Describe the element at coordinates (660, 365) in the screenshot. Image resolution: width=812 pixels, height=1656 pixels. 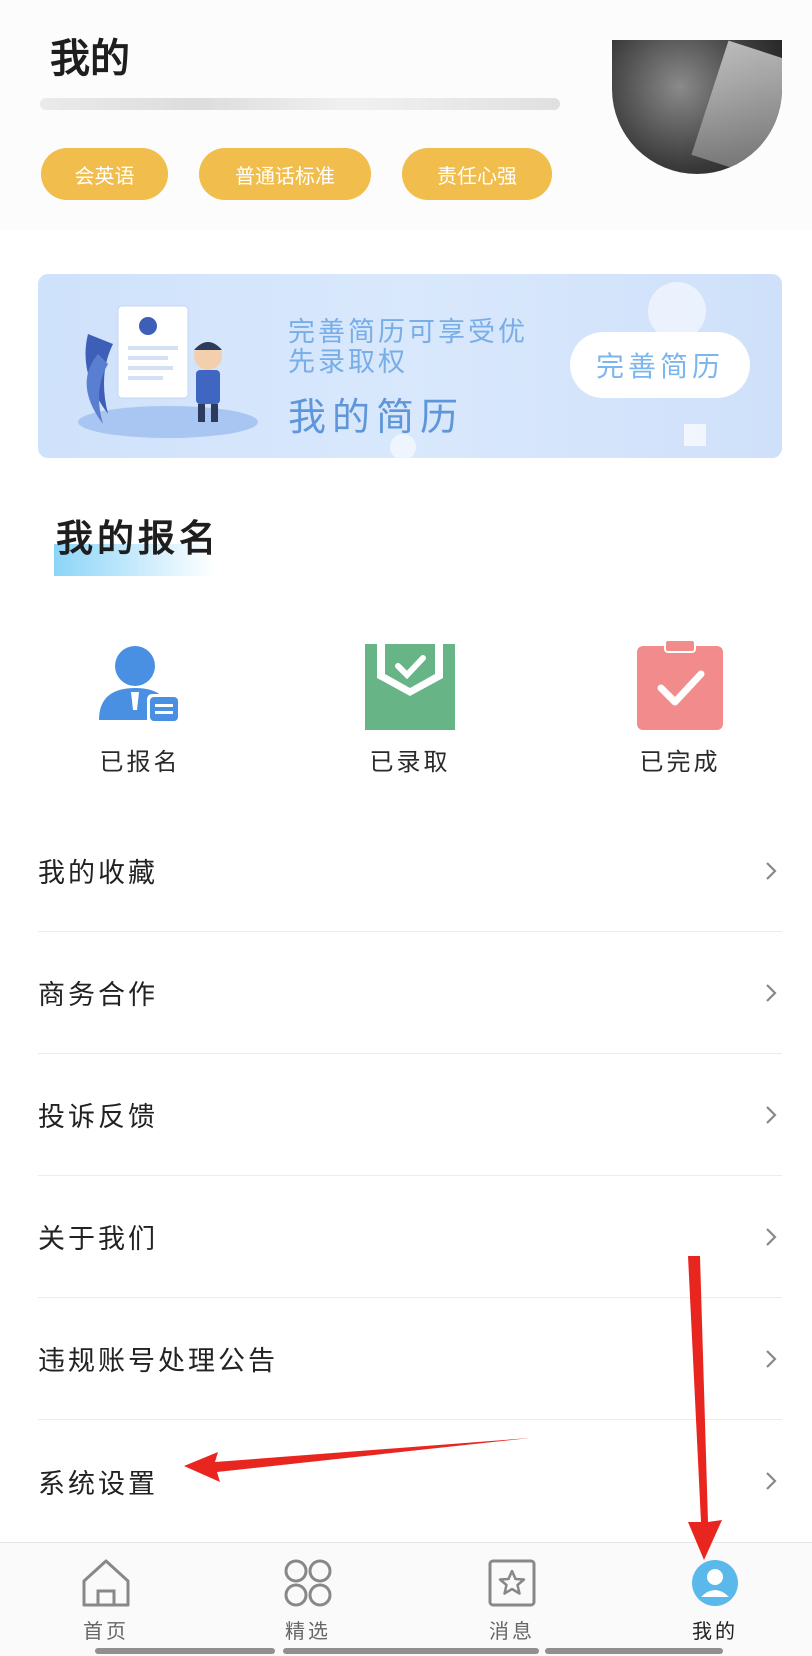
I see `complete-resume-button: 完善简历` at that location.